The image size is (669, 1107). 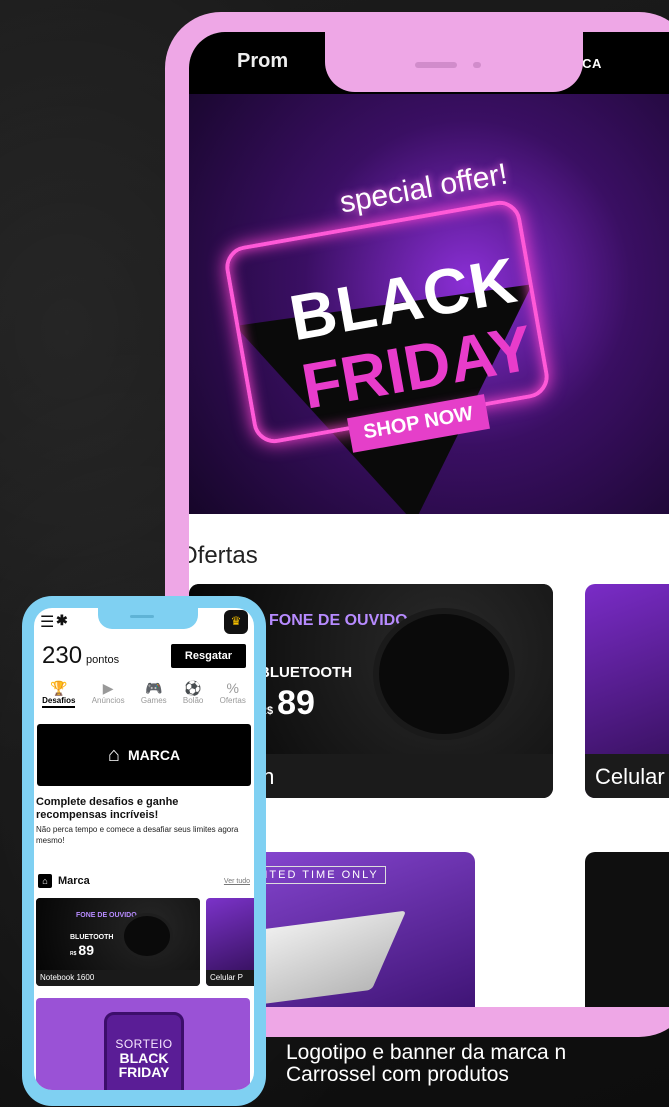 I want to click on product-caption: Notebook 1600, so click(x=118, y=978).